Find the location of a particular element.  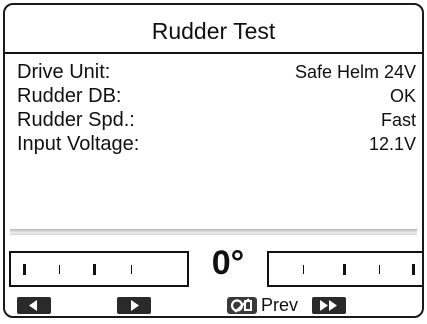

drive-unit-label: Drive Unit: is located at coordinates (64, 72).